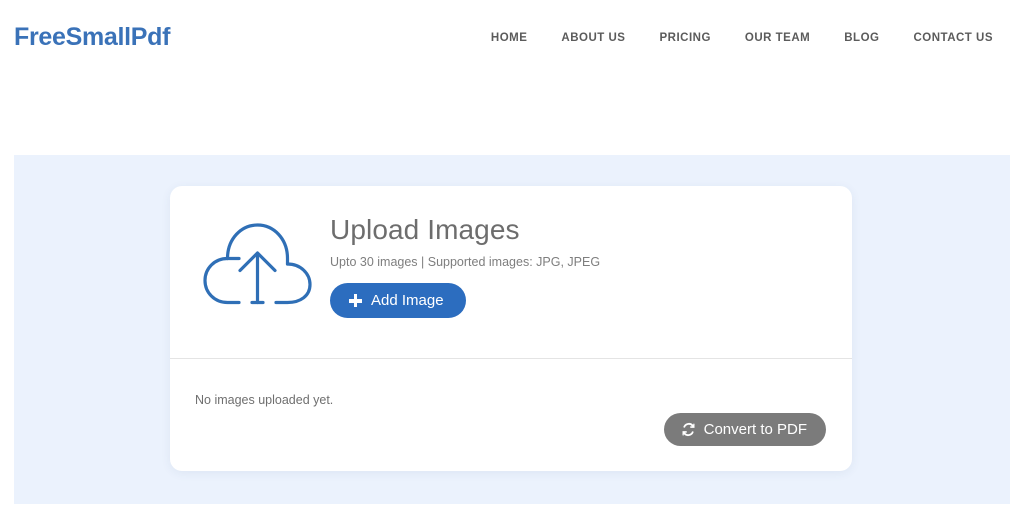 The image size is (1024, 512). What do you see at coordinates (593, 38) in the screenshot?
I see `nav-item-about-us: ABOUT US` at bounding box center [593, 38].